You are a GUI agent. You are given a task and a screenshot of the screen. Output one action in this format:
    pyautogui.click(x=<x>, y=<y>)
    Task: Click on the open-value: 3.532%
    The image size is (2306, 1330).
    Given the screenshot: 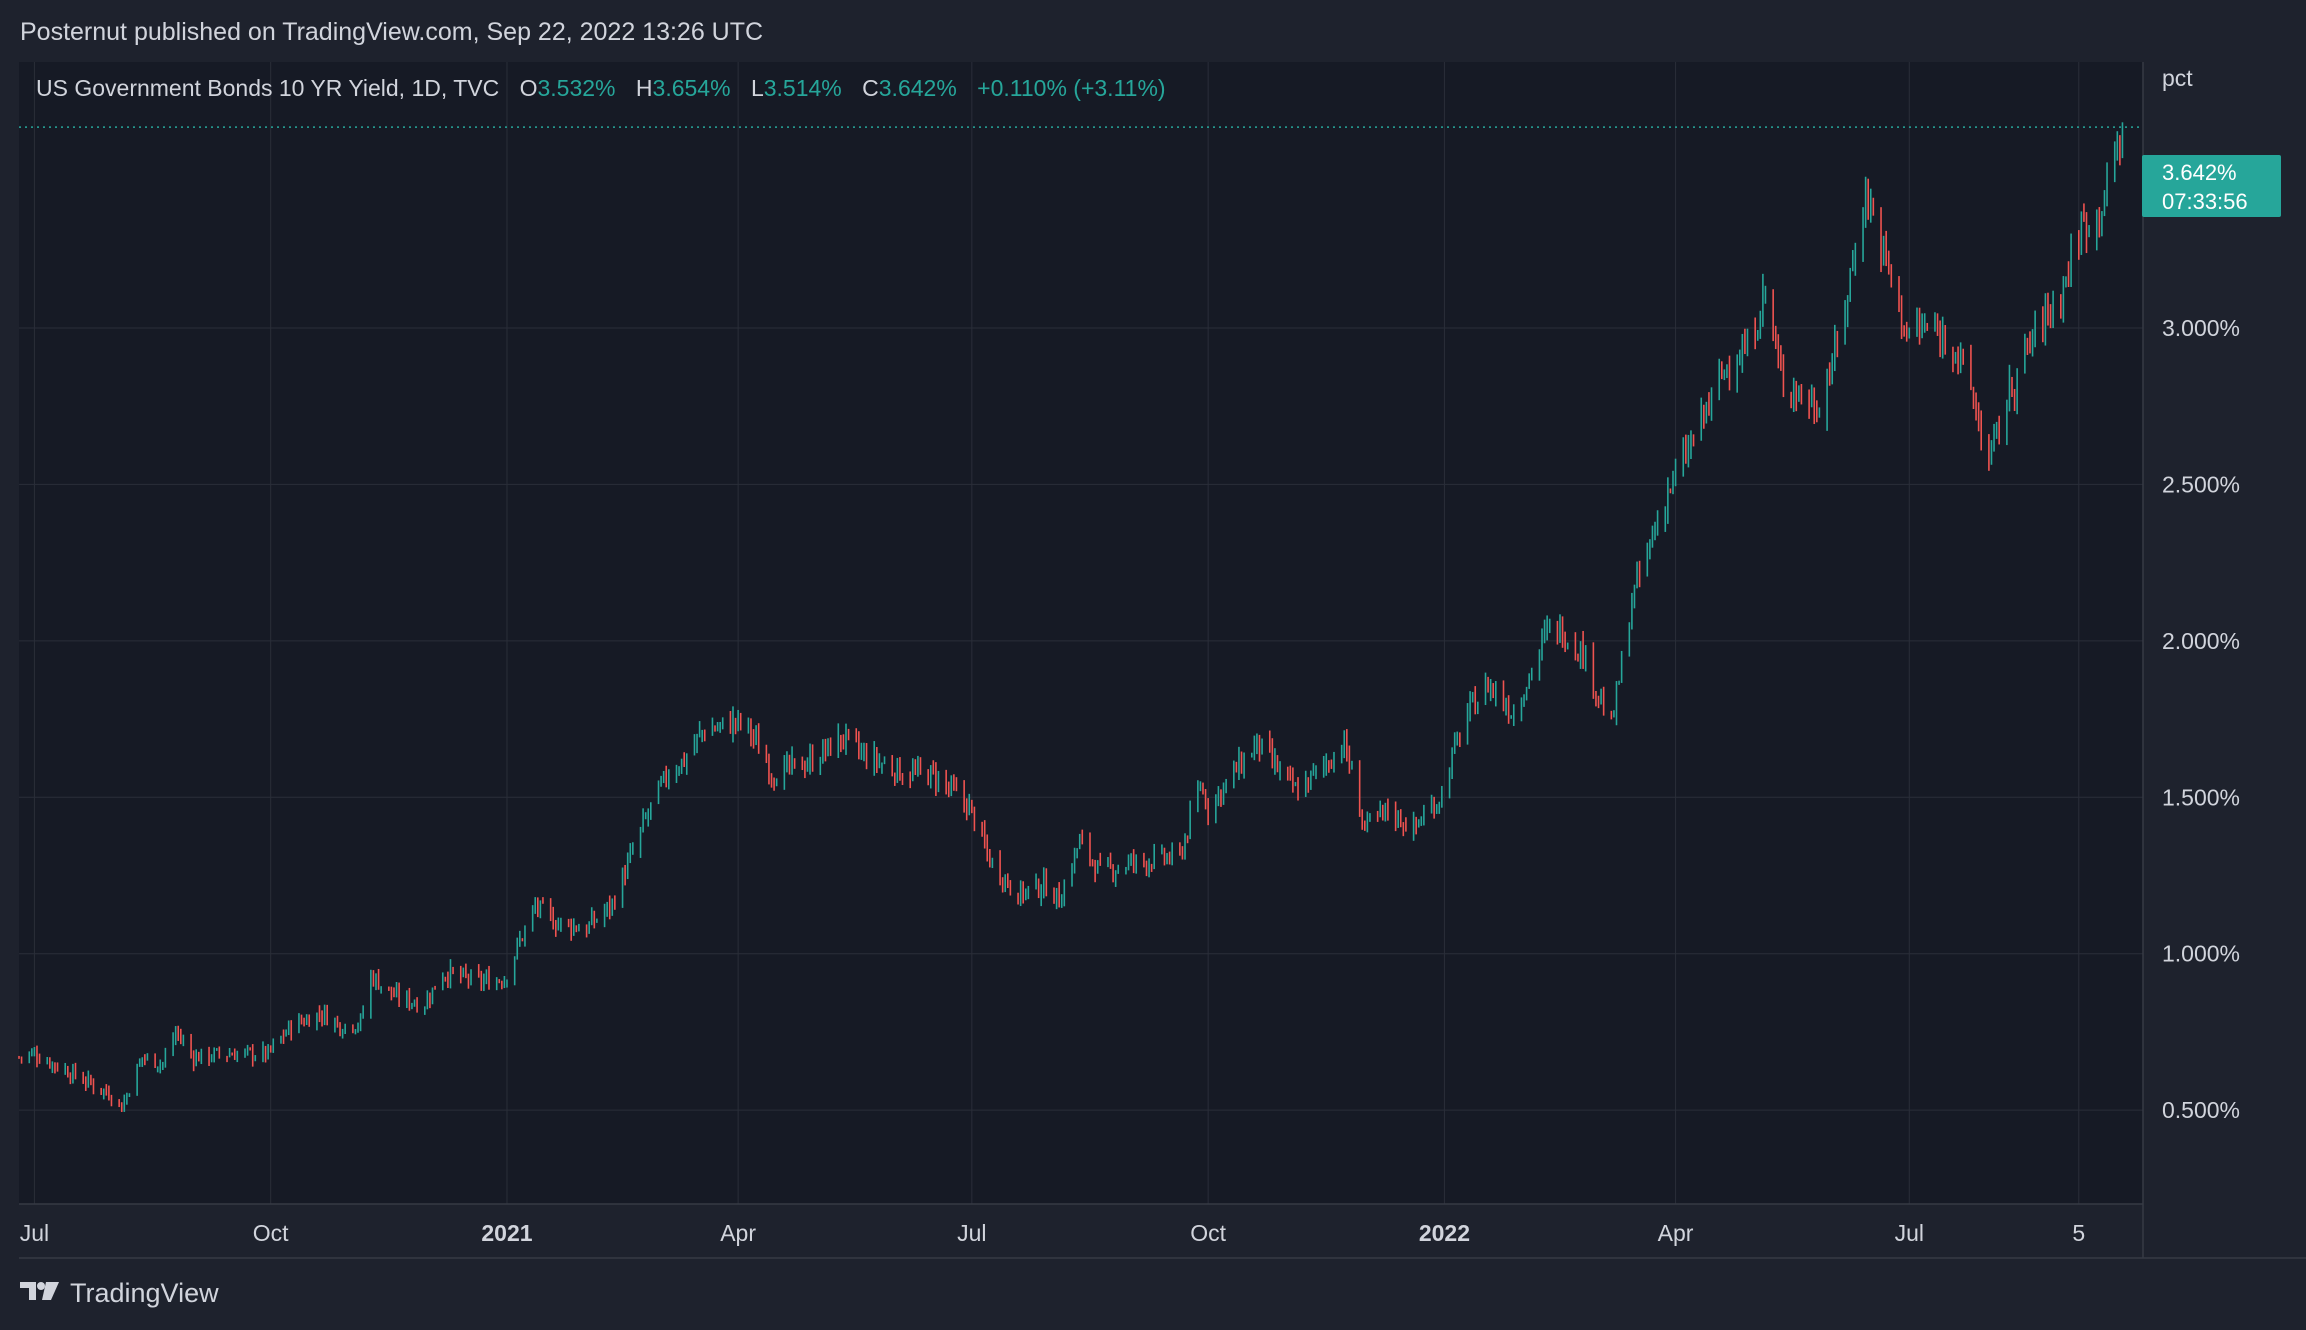 What is the action you would take?
    pyautogui.click(x=576, y=88)
    